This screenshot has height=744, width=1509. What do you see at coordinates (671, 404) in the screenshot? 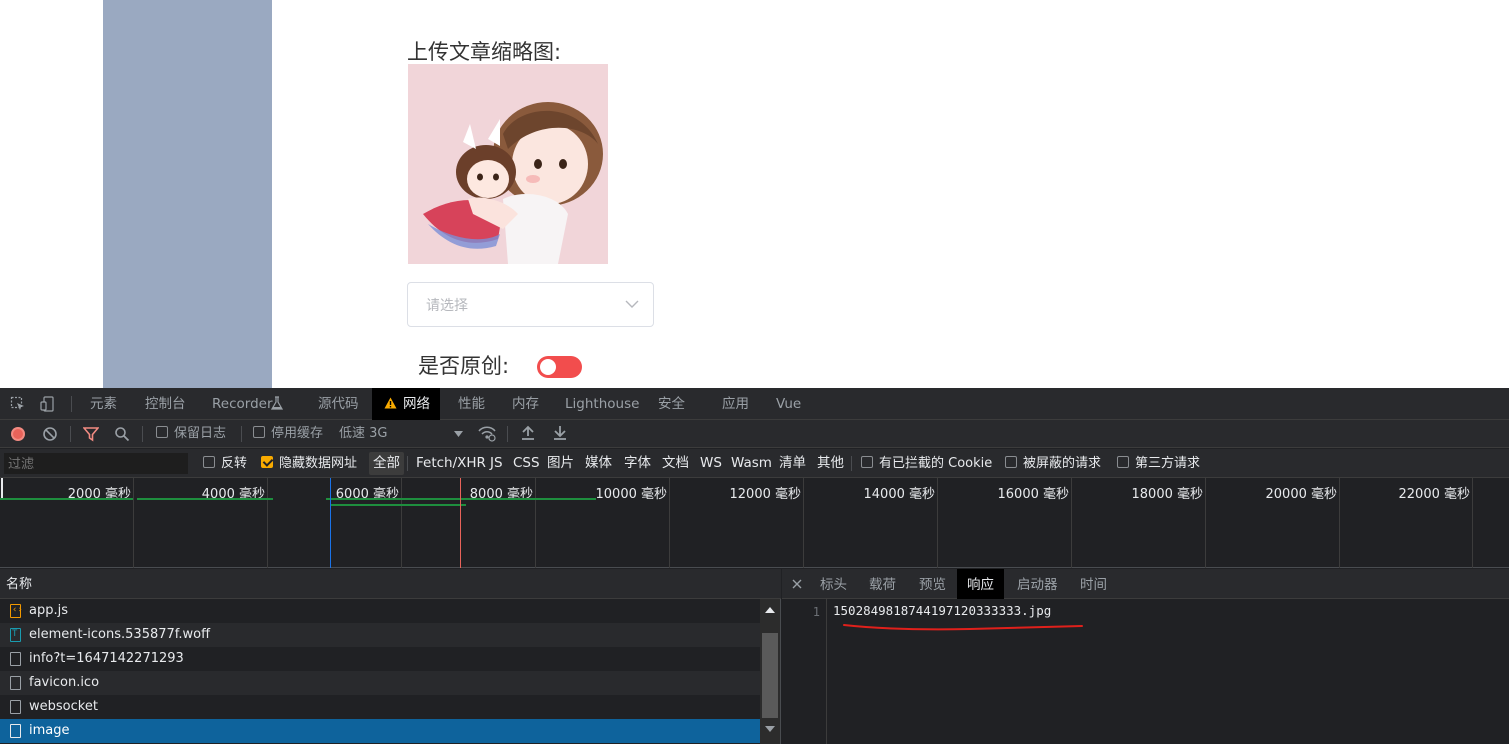
I see `tab-security: 安全` at bounding box center [671, 404].